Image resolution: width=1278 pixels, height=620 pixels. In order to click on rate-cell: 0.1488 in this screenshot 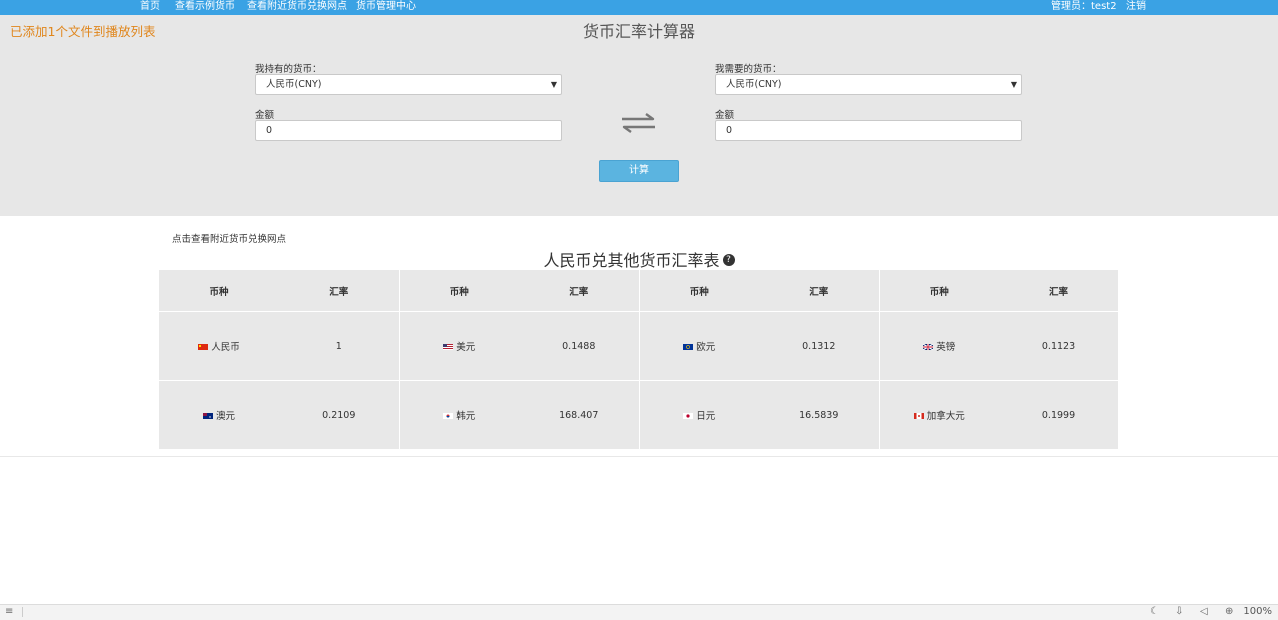, I will do `click(579, 346)`.